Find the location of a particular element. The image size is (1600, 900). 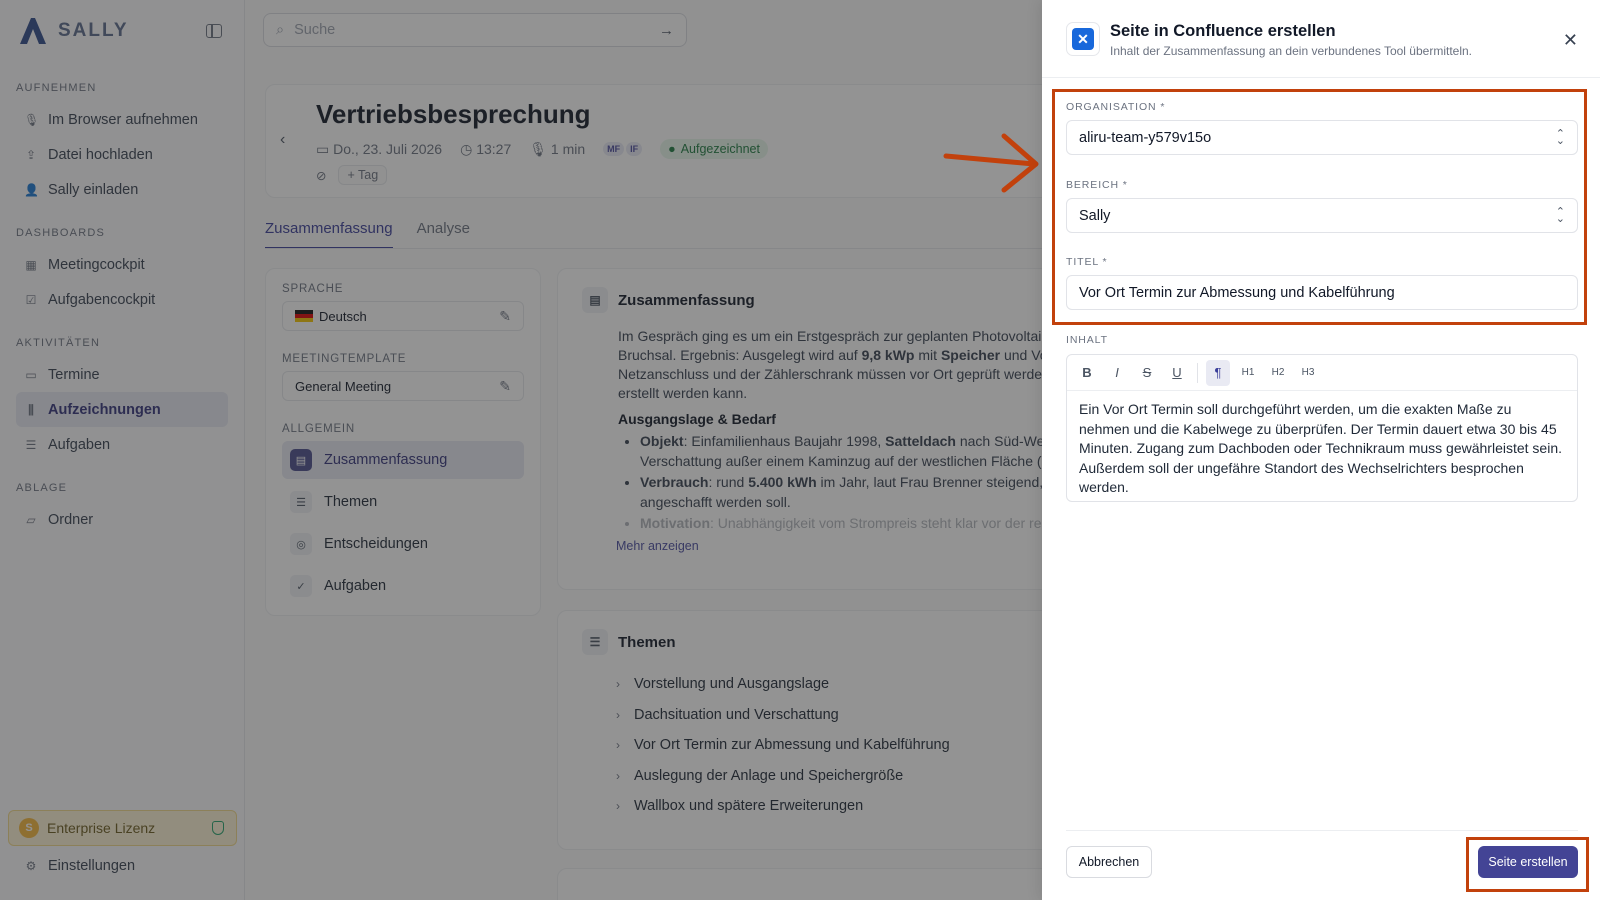

cancel-button: Abbrechen is located at coordinates (1109, 862).